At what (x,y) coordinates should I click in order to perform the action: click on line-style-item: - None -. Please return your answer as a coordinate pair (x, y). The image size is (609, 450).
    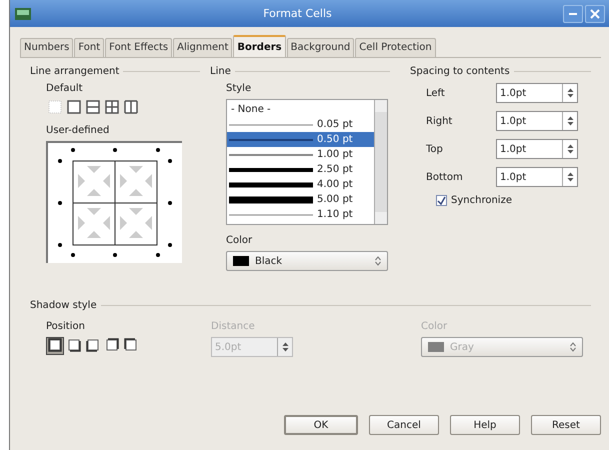
    Looking at the image, I should click on (300, 109).